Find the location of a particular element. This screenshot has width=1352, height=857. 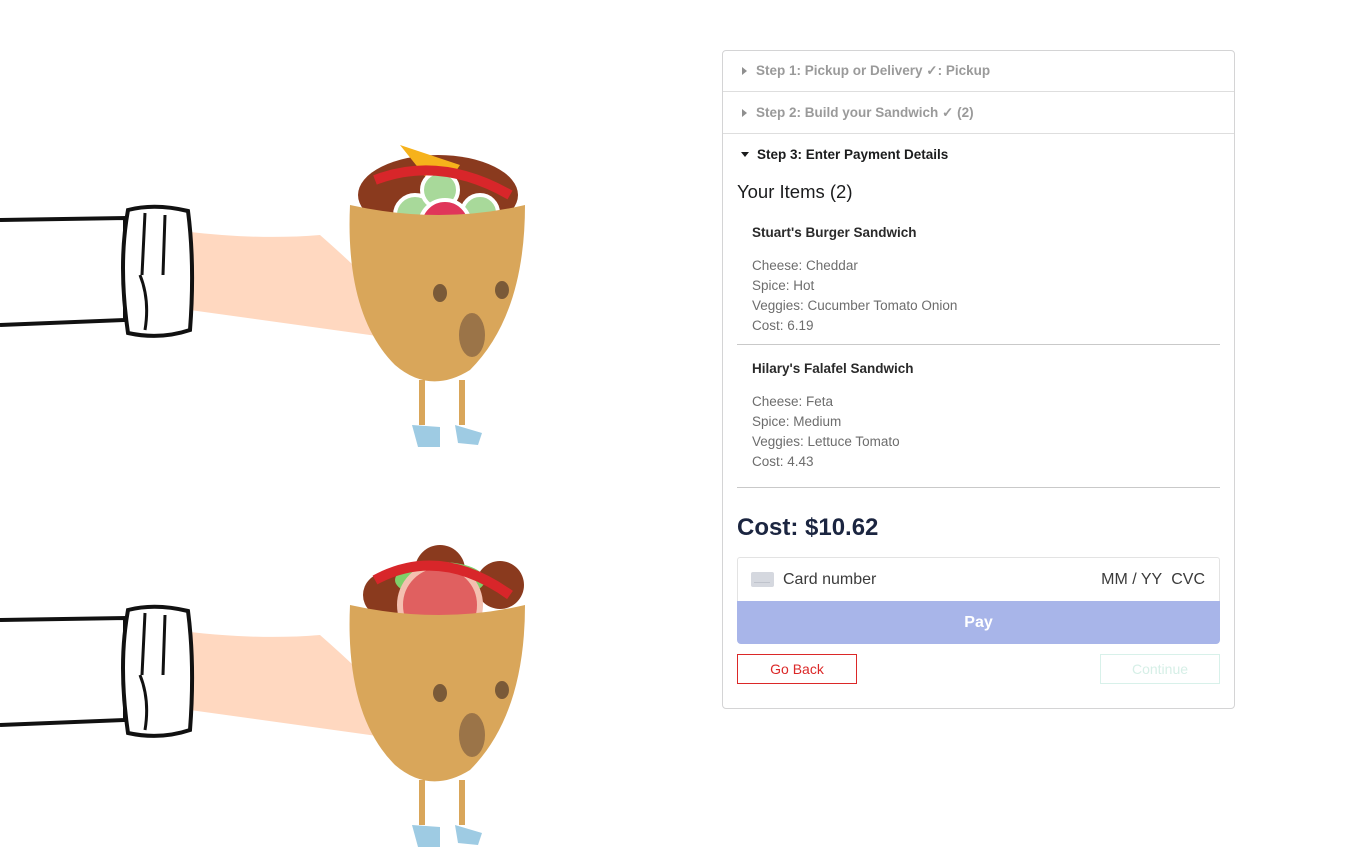

items-heading: Your Items (2) is located at coordinates (795, 191).